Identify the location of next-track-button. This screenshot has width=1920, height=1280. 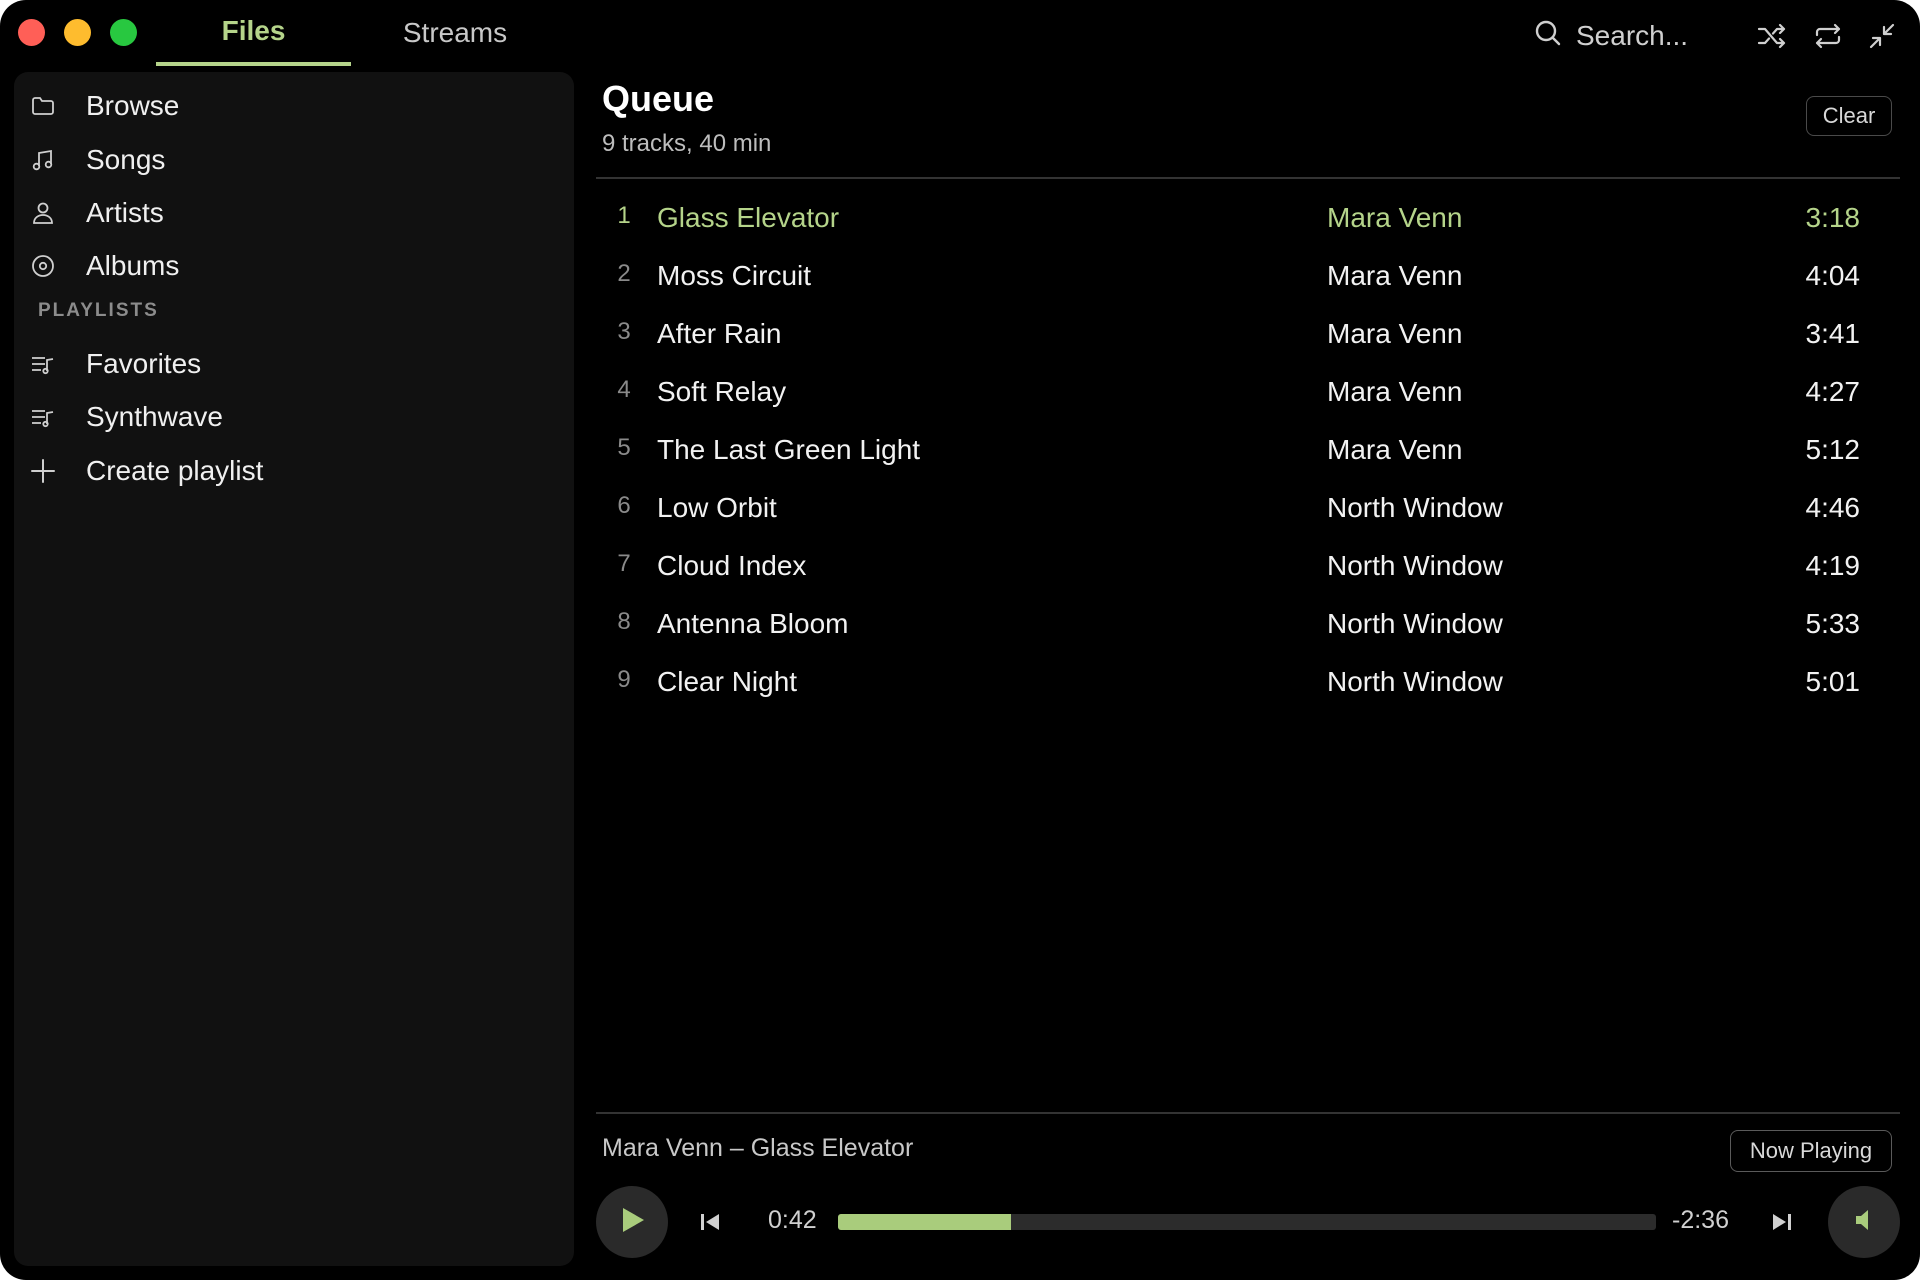
(1782, 1222).